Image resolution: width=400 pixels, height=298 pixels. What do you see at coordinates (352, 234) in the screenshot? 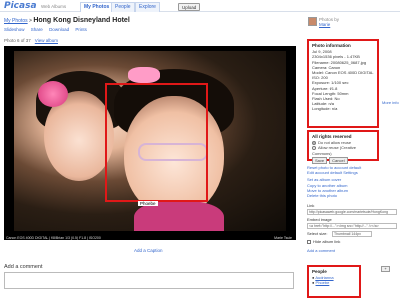
I see `size-select: Thumbnail 144px` at bounding box center [352, 234].